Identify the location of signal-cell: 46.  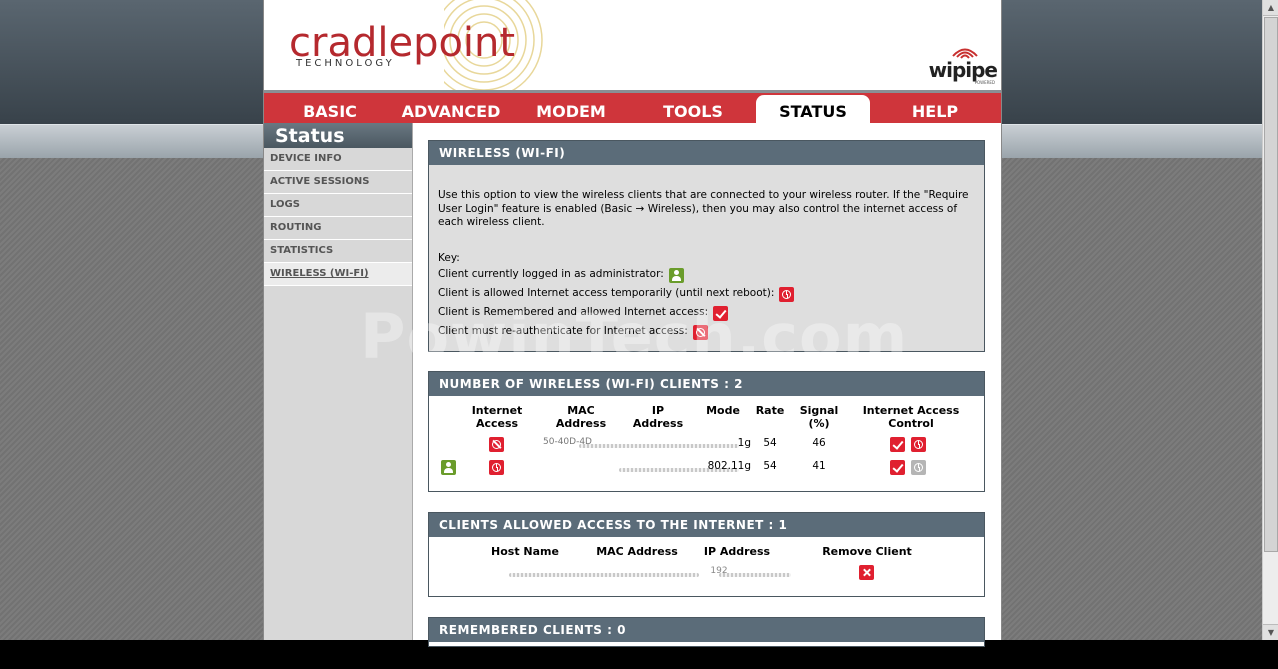
(819, 443).